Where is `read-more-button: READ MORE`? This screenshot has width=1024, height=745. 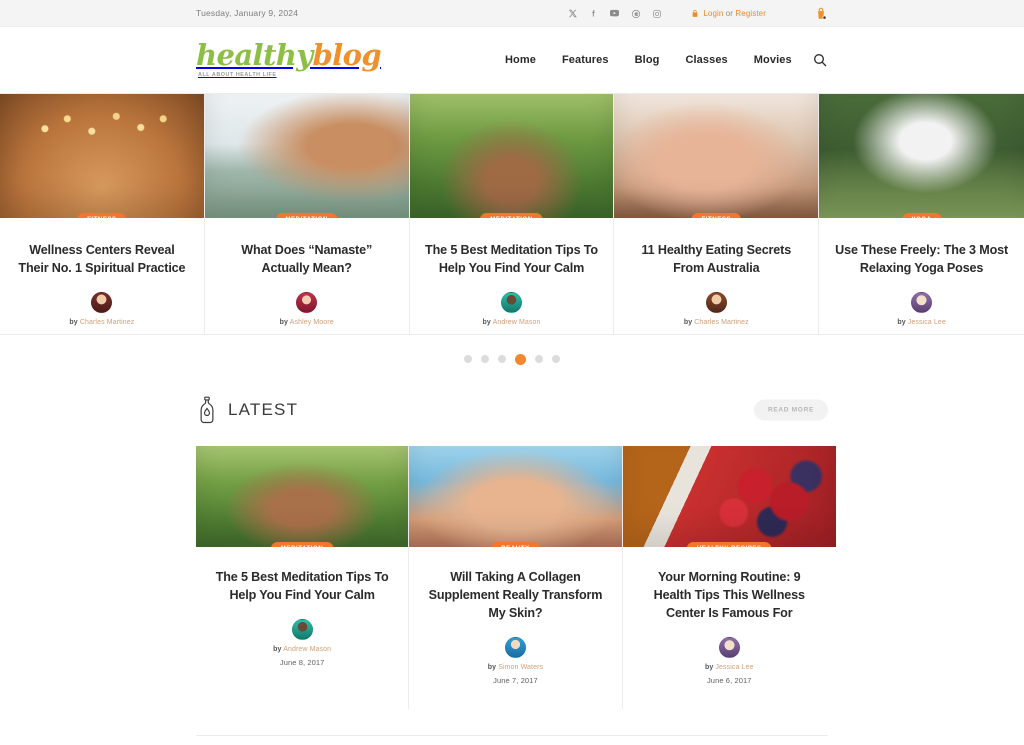
read-more-button: READ MORE is located at coordinates (790, 410).